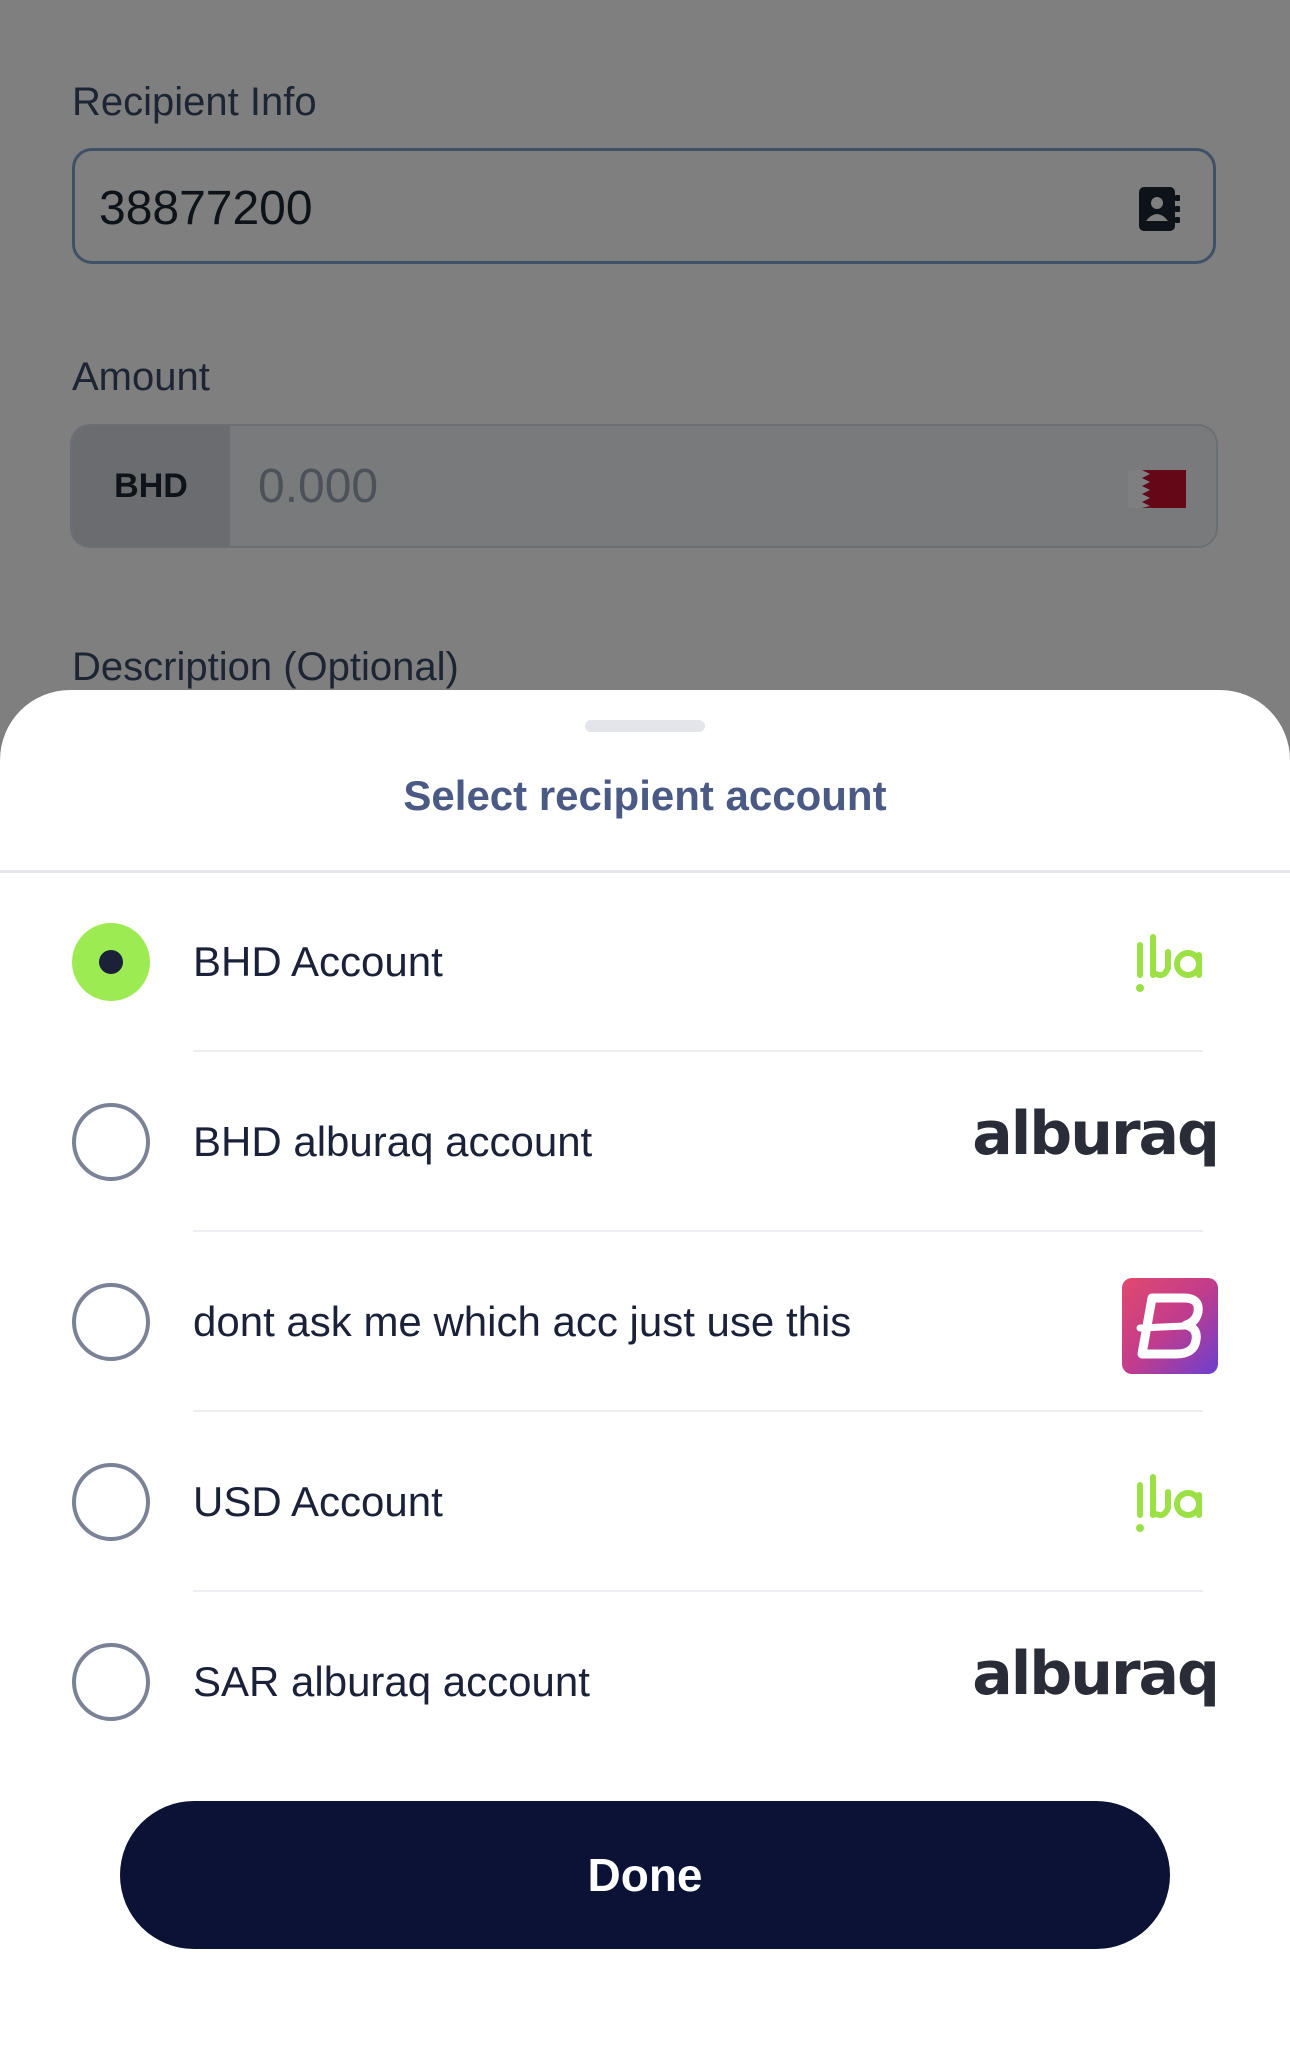 The image size is (1290, 2061). I want to click on account-label: BHD alburaq account, so click(393, 1141).